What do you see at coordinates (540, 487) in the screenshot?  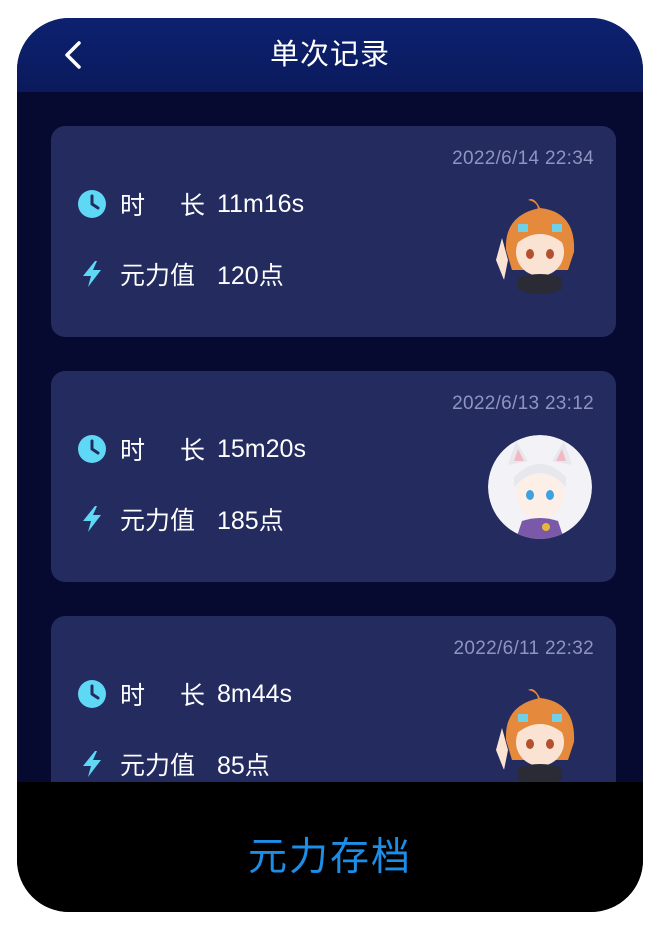 I see `avatar-white-hair-character` at bounding box center [540, 487].